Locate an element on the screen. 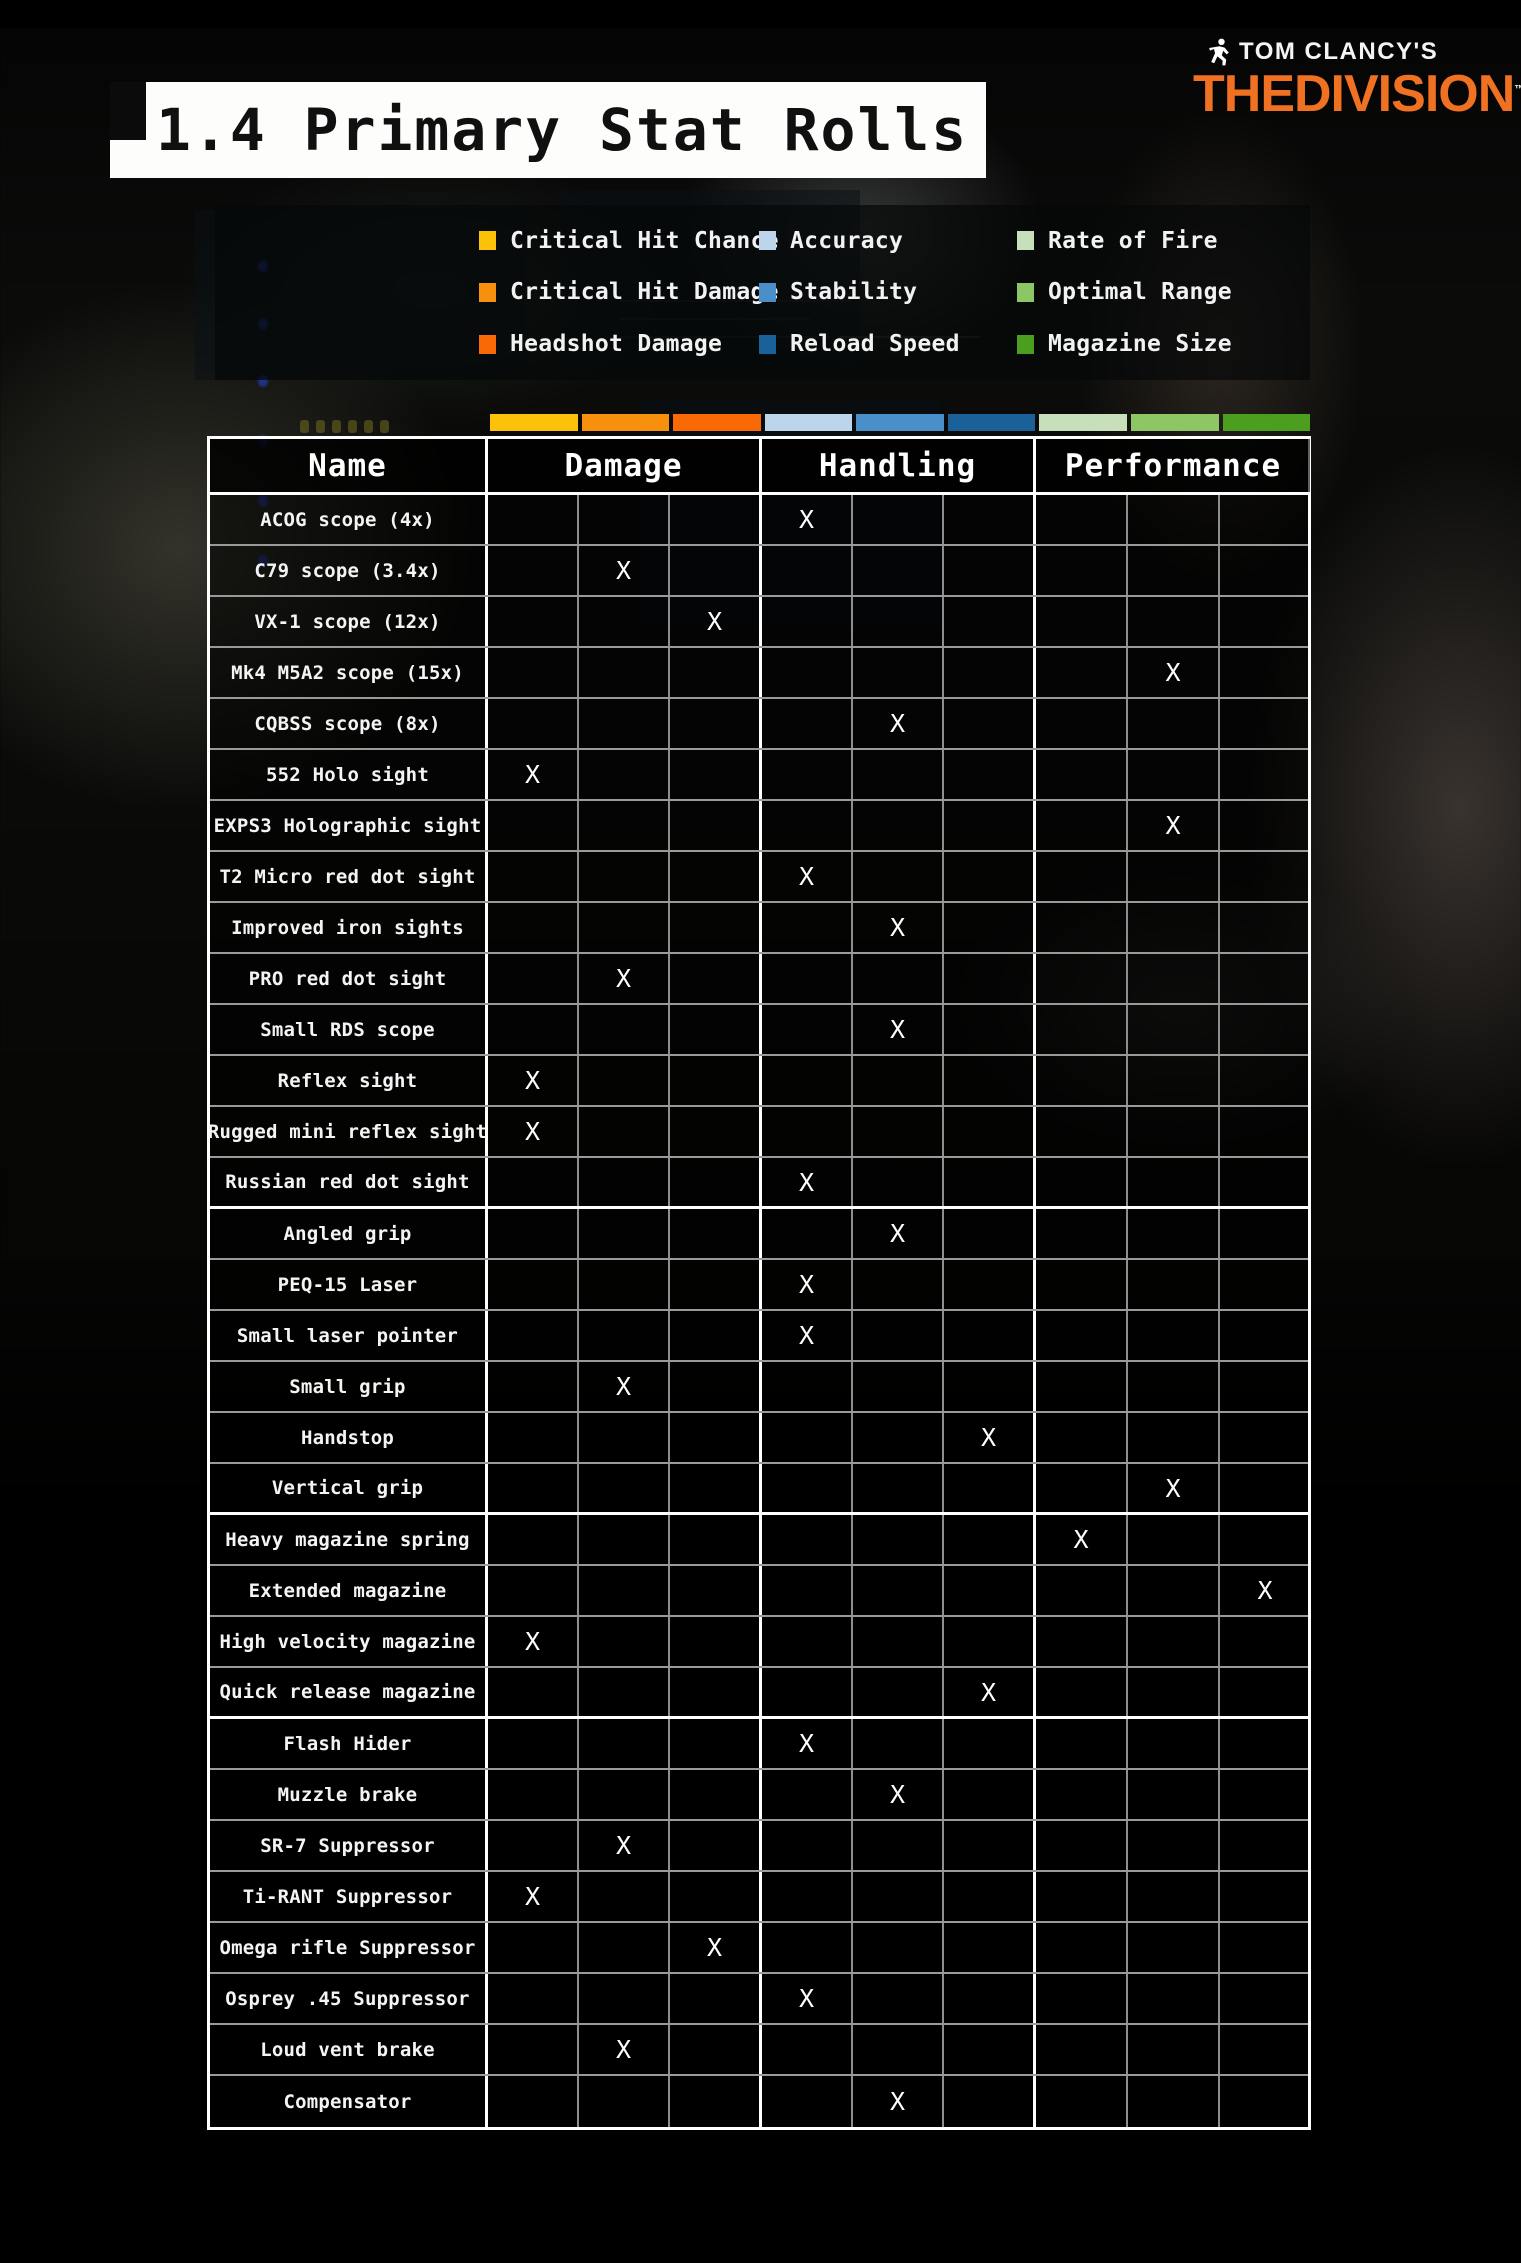 This screenshot has width=1521, height=2263. attachment-name-cell: CQBSS scope (8x) is located at coordinates (349, 723).